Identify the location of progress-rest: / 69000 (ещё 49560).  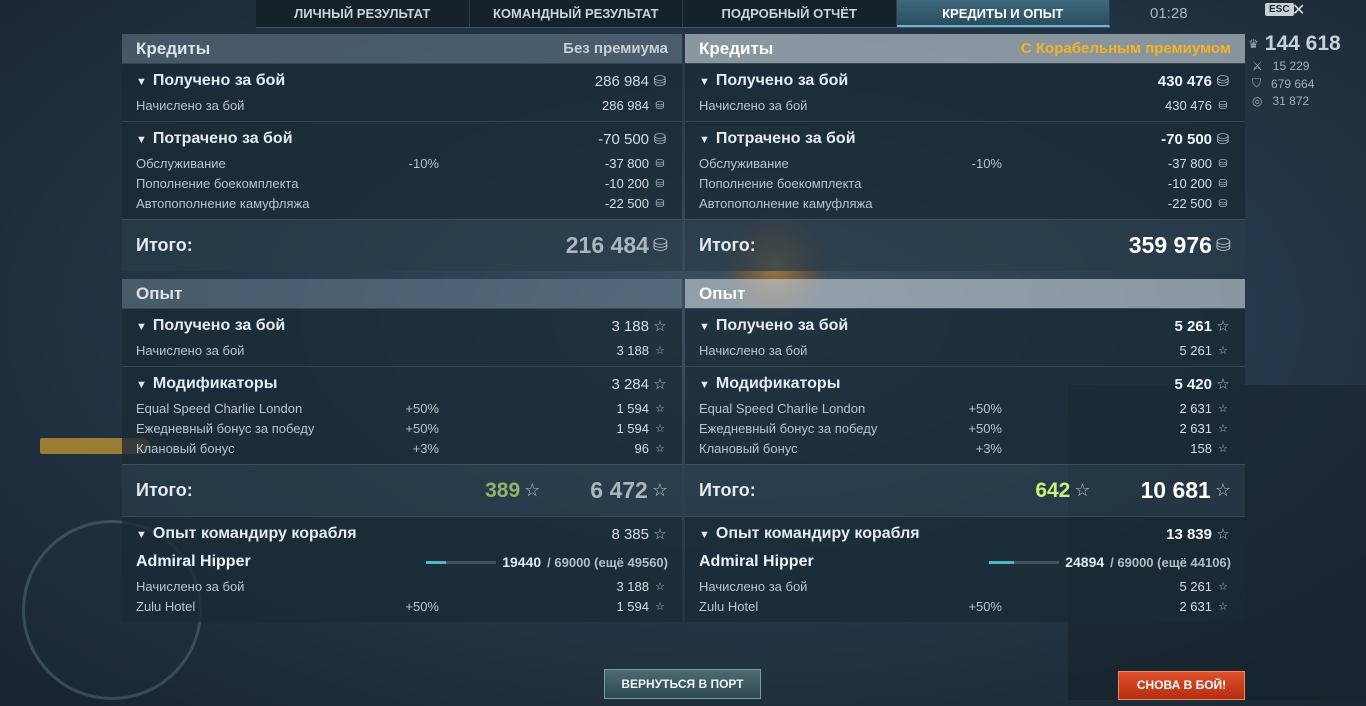
(607, 562).